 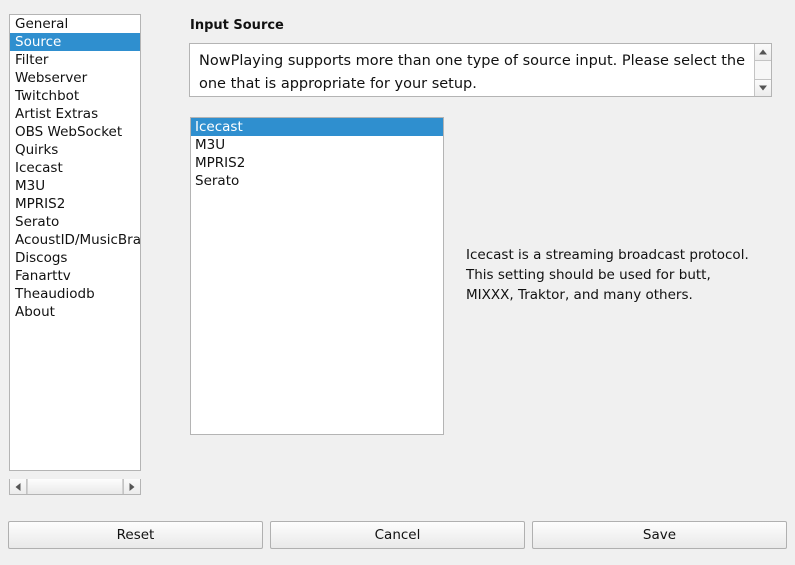 What do you see at coordinates (659, 535) in the screenshot?
I see `save-button: Save` at bounding box center [659, 535].